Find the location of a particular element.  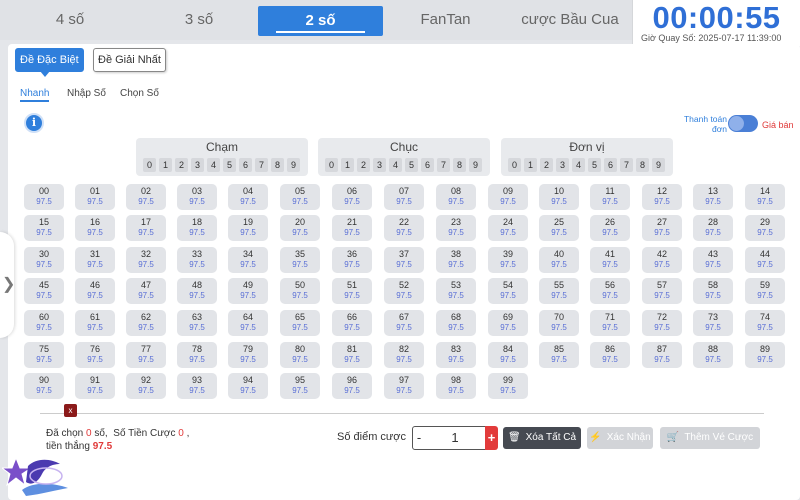

number-cell: 16 97.5 is located at coordinates (95, 228).